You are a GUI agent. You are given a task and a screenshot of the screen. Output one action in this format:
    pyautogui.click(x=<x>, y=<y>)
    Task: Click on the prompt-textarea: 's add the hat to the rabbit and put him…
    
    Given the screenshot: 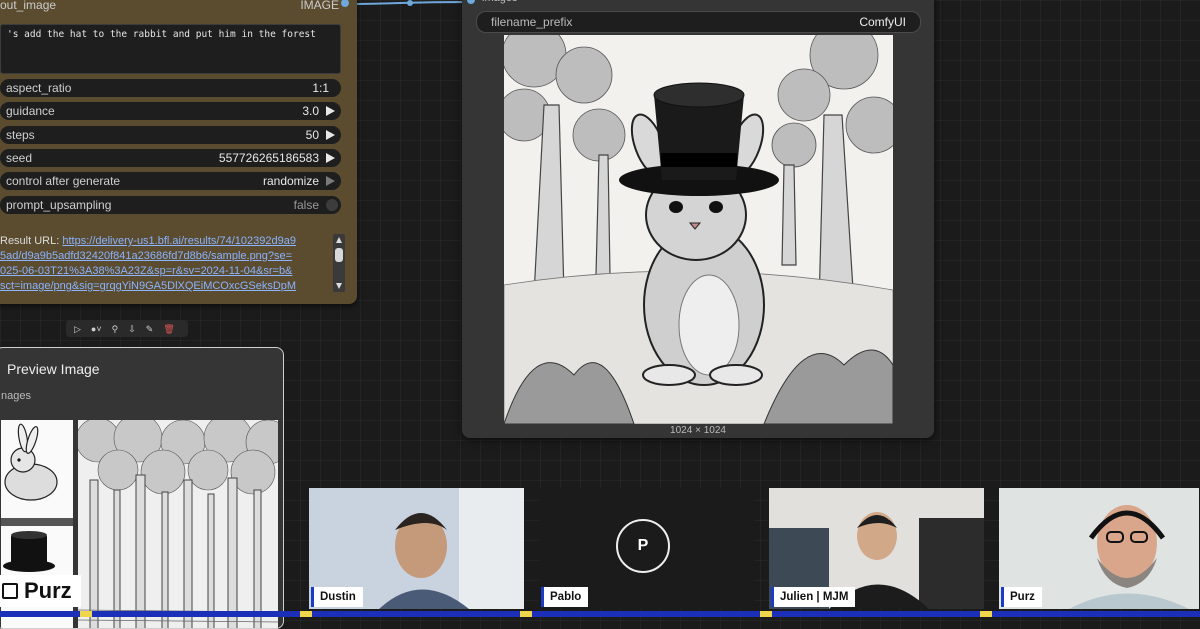 What is the action you would take?
    pyautogui.click(x=170, y=49)
    